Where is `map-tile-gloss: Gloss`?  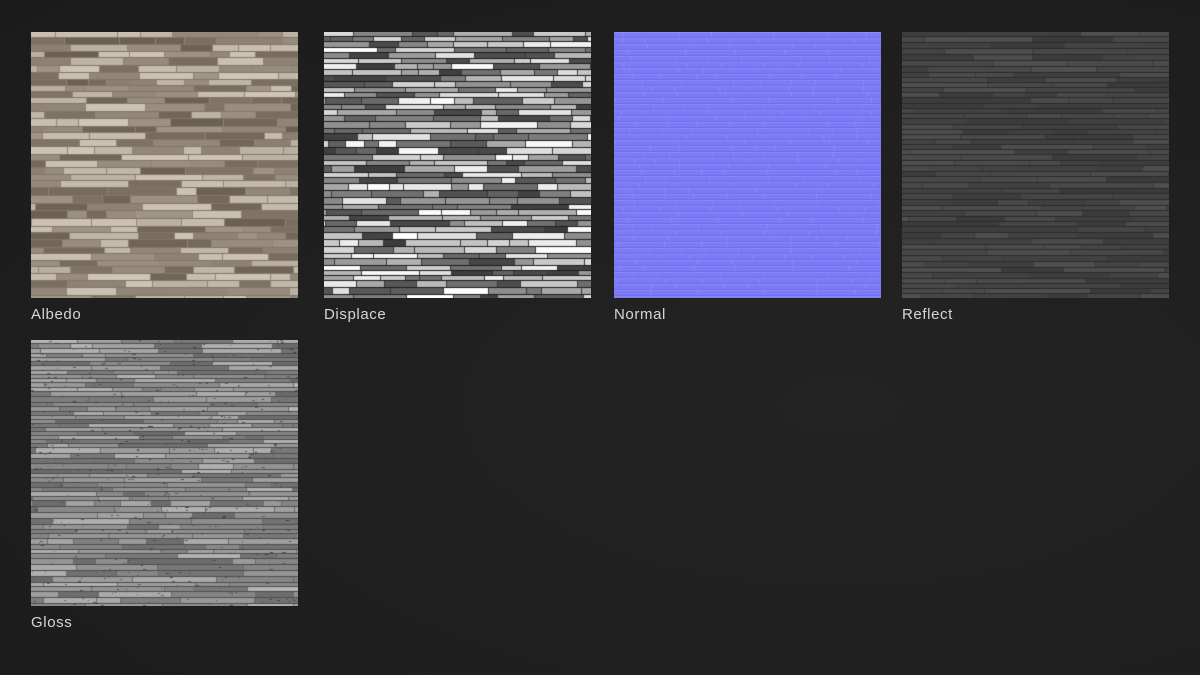 map-tile-gloss: Gloss is located at coordinates (164, 485).